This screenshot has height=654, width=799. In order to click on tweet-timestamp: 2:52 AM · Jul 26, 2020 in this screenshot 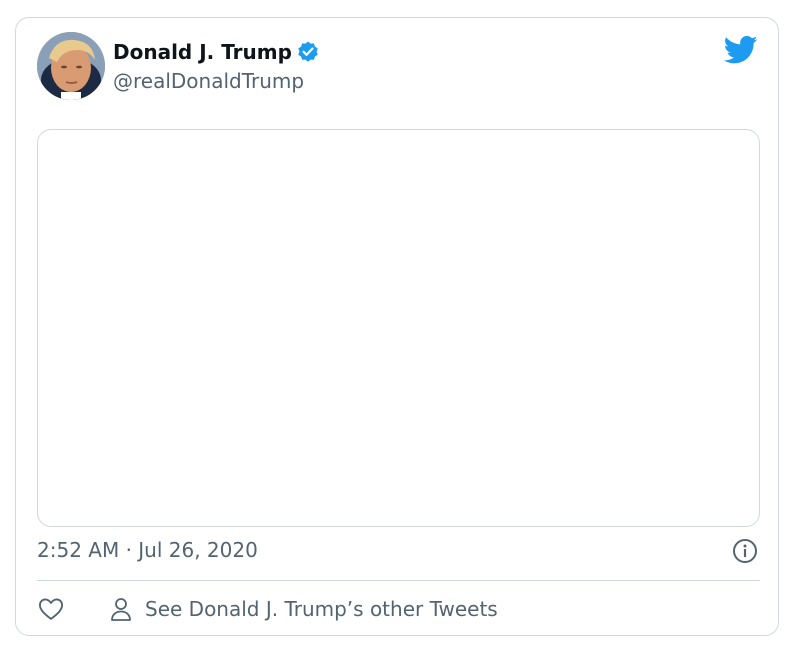, I will do `click(147, 550)`.